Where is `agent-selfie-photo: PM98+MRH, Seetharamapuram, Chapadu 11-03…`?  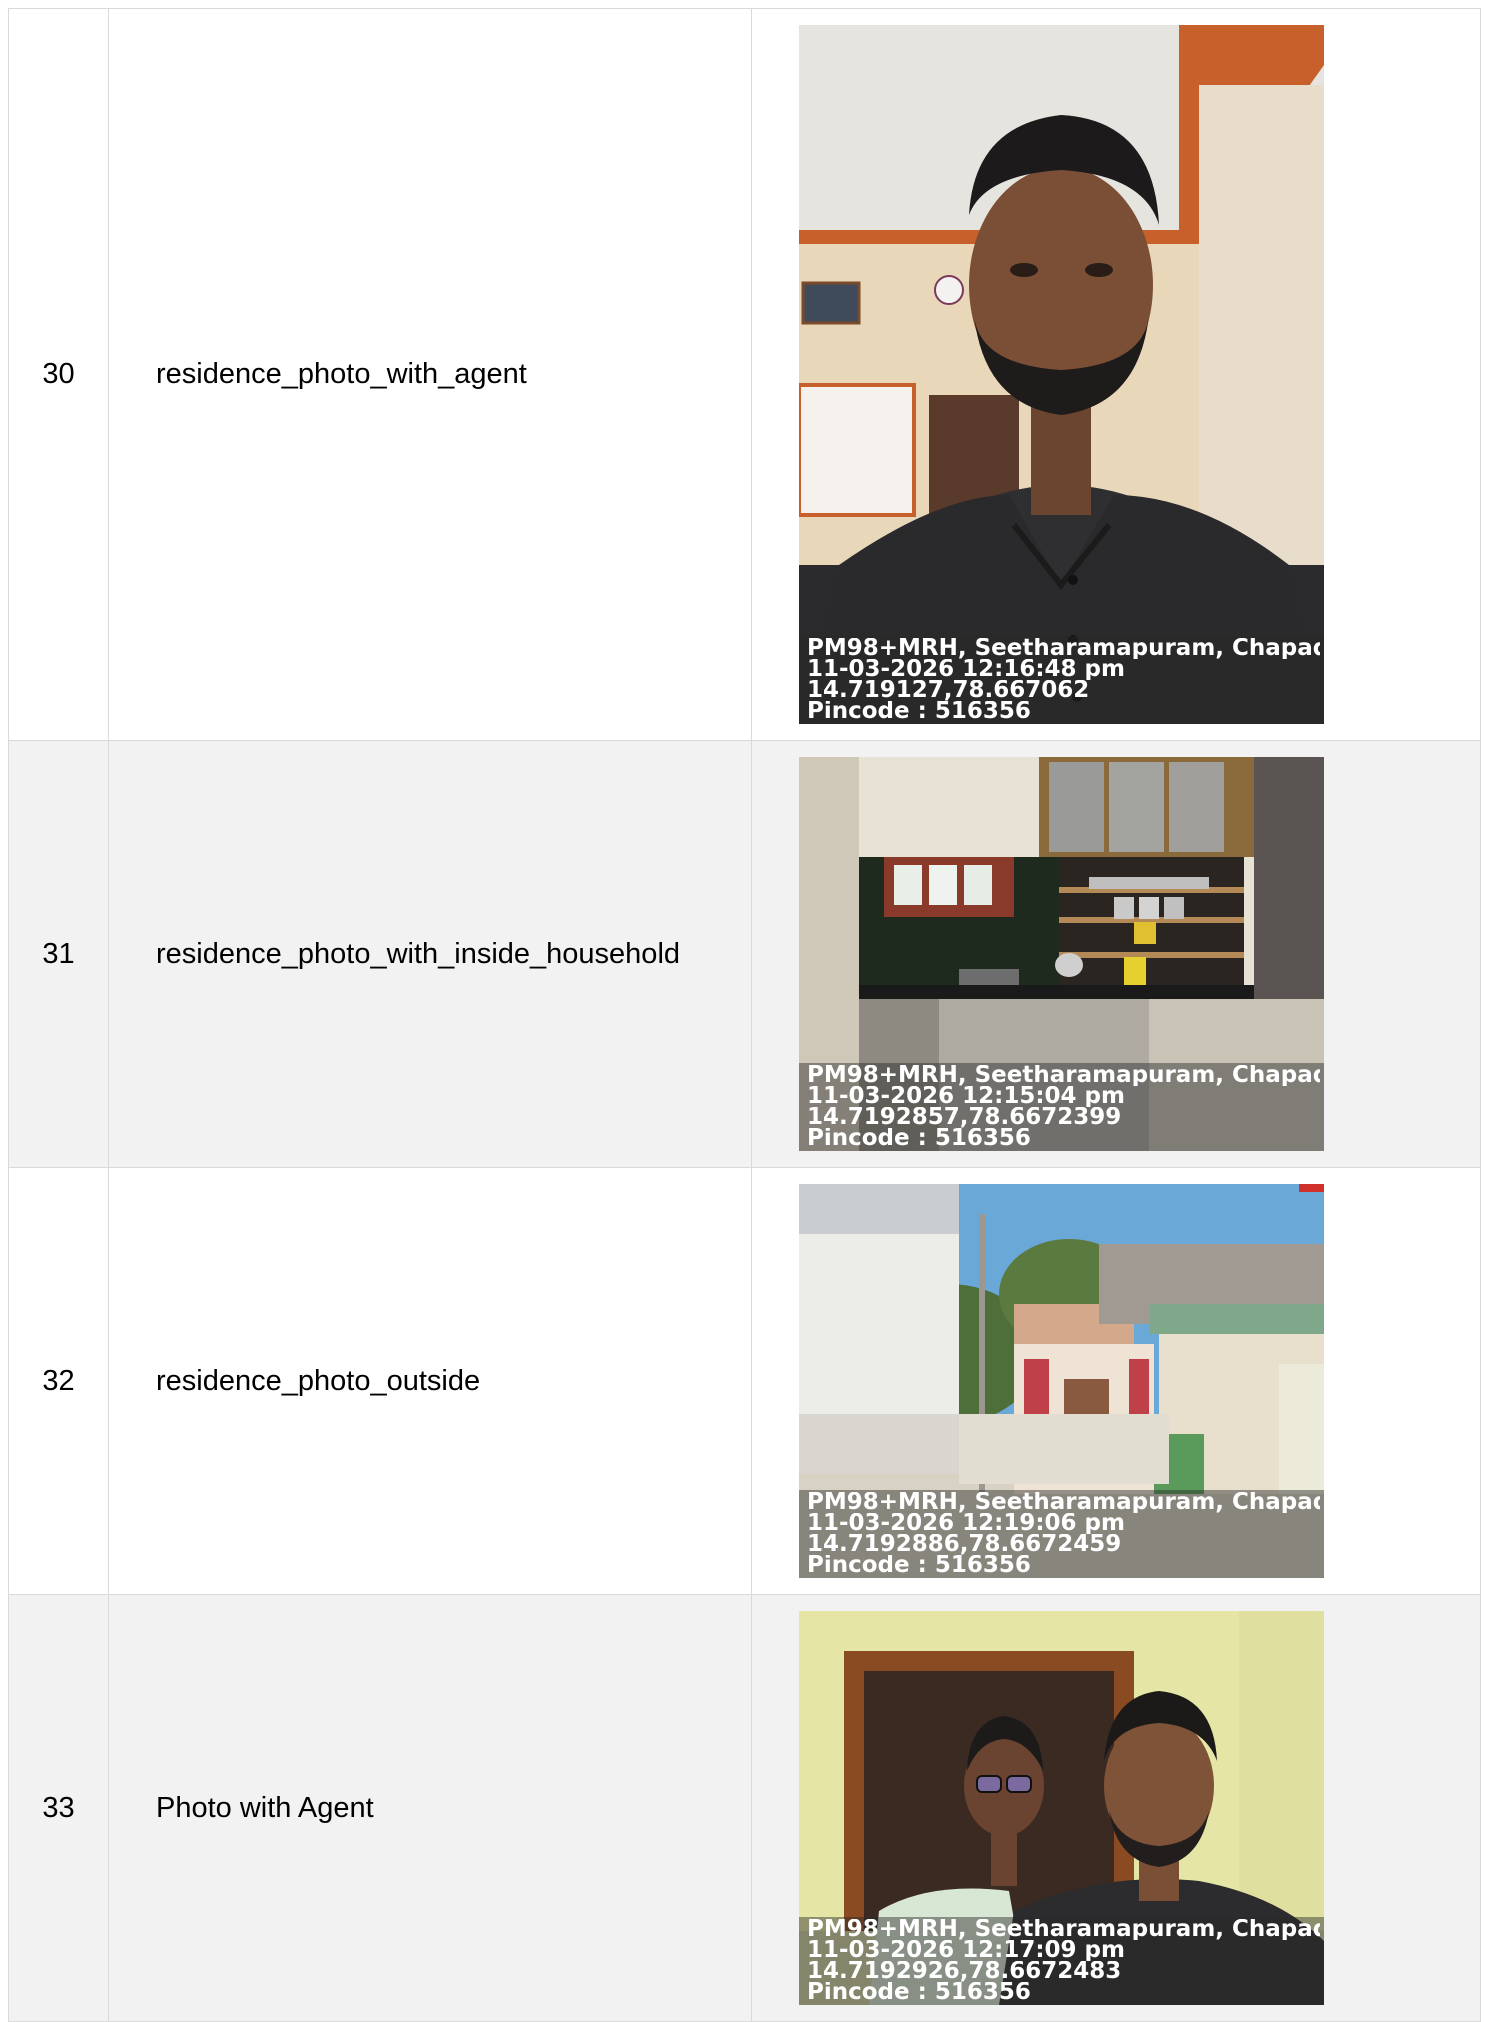 agent-selfie-photo: PM98+MRH, Seetharamapuram, Chapadu 11-03… is located at coordinates (1061, 374).